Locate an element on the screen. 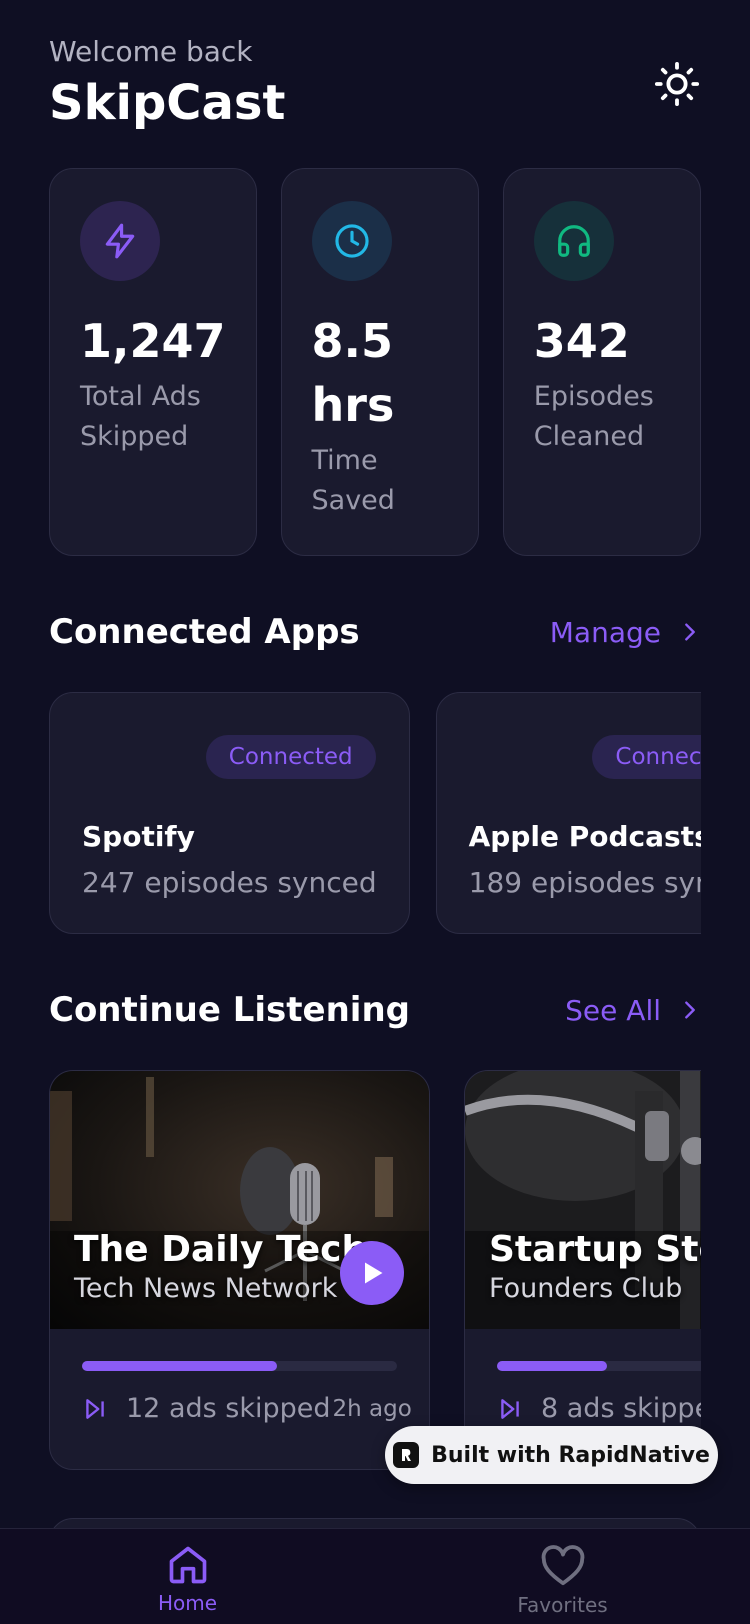 The image size is (750, 1624). see-all-label: See All is located at coordinates (613, 1010).